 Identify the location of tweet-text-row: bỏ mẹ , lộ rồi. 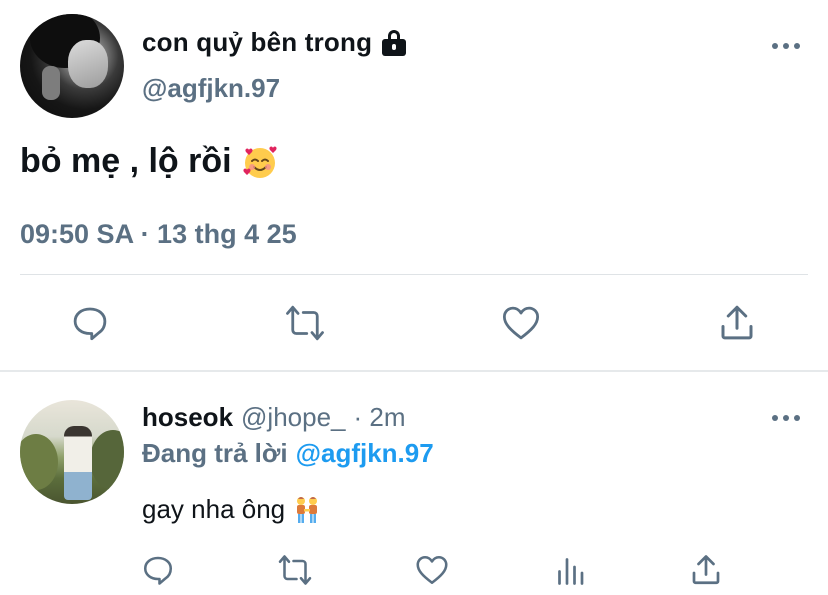
(149, 161).